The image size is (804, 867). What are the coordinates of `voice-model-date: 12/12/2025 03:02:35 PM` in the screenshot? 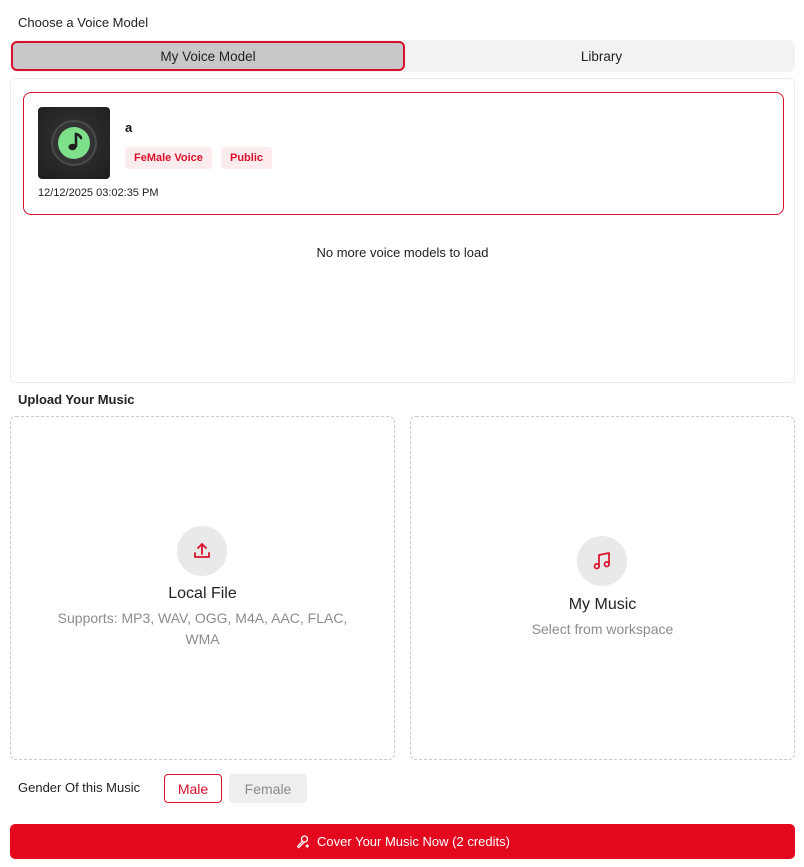 It's located at (98, 193).